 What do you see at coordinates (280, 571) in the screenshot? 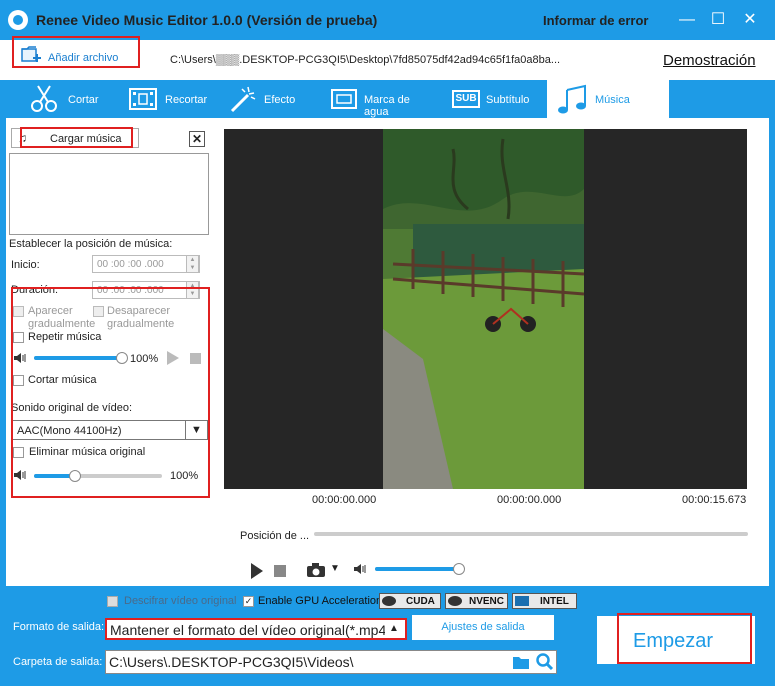
I see `stop-icon` at bounding box center [280, 571].